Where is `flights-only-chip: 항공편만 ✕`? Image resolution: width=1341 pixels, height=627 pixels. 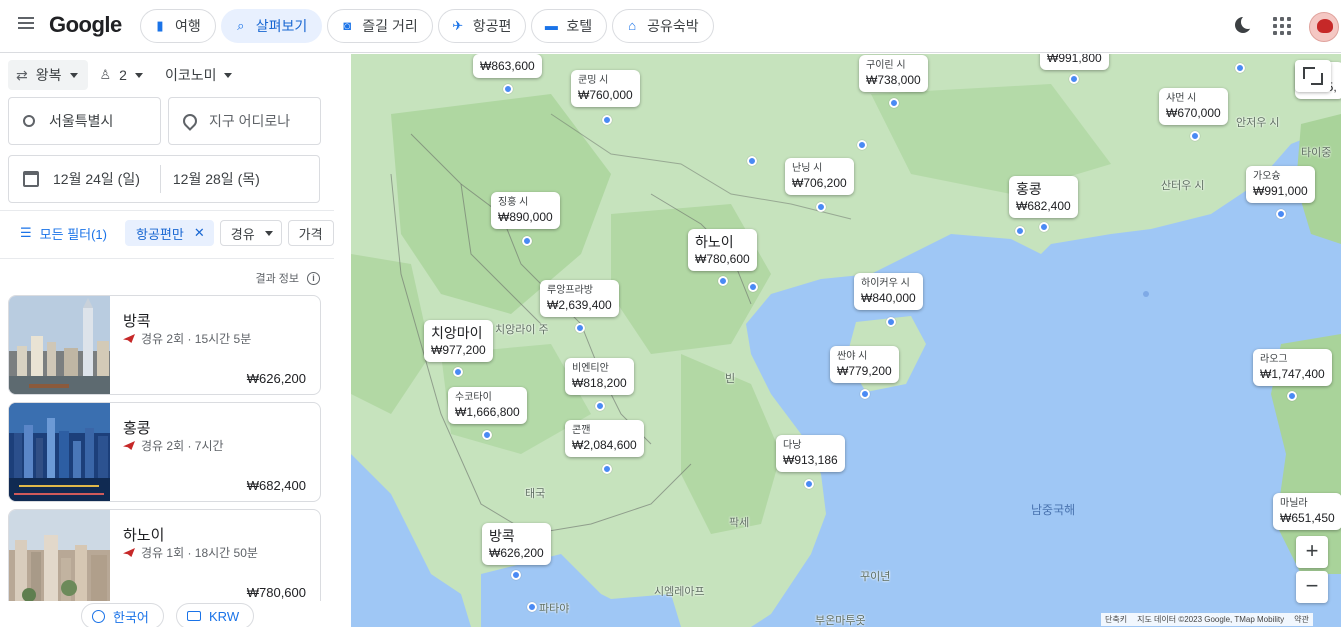
flights-only-chip: 항공편만 ✕ is located at coordinates (169, 233).